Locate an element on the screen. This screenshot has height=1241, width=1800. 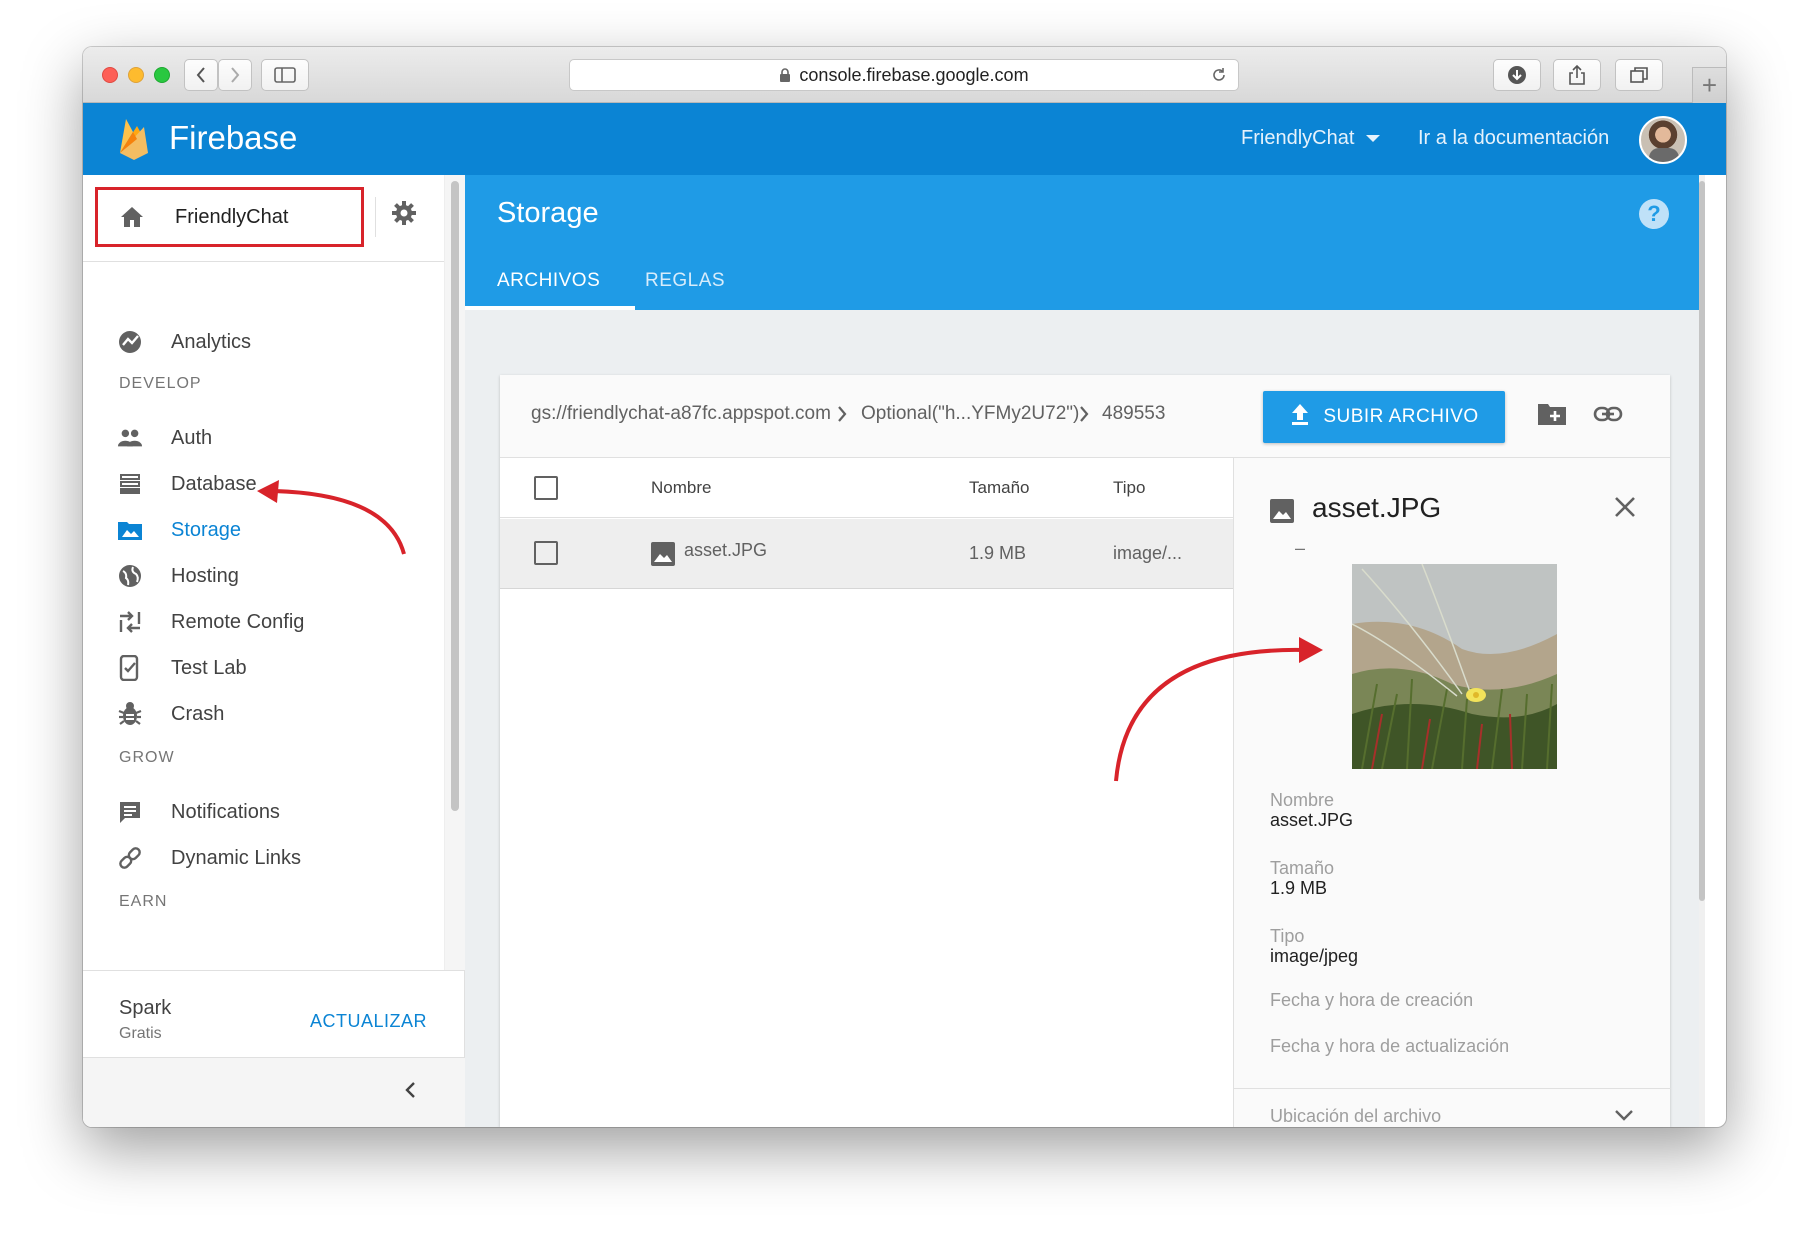
zoom-window-button is located at coordinates (162, 75).